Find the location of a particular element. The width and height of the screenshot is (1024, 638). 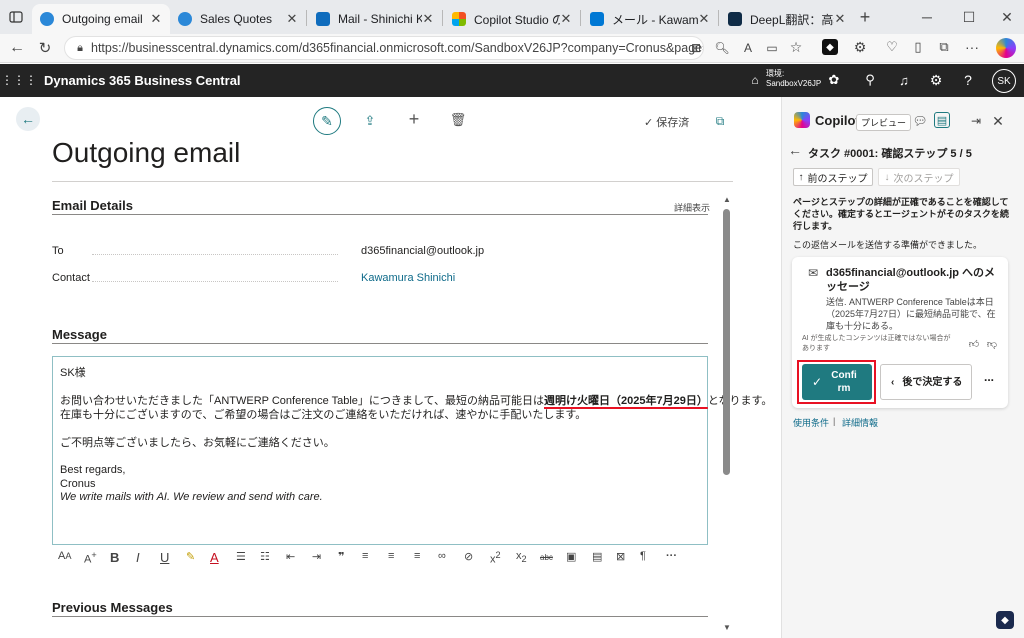

task-back-icon: ← is located at coordinates (795, 150).